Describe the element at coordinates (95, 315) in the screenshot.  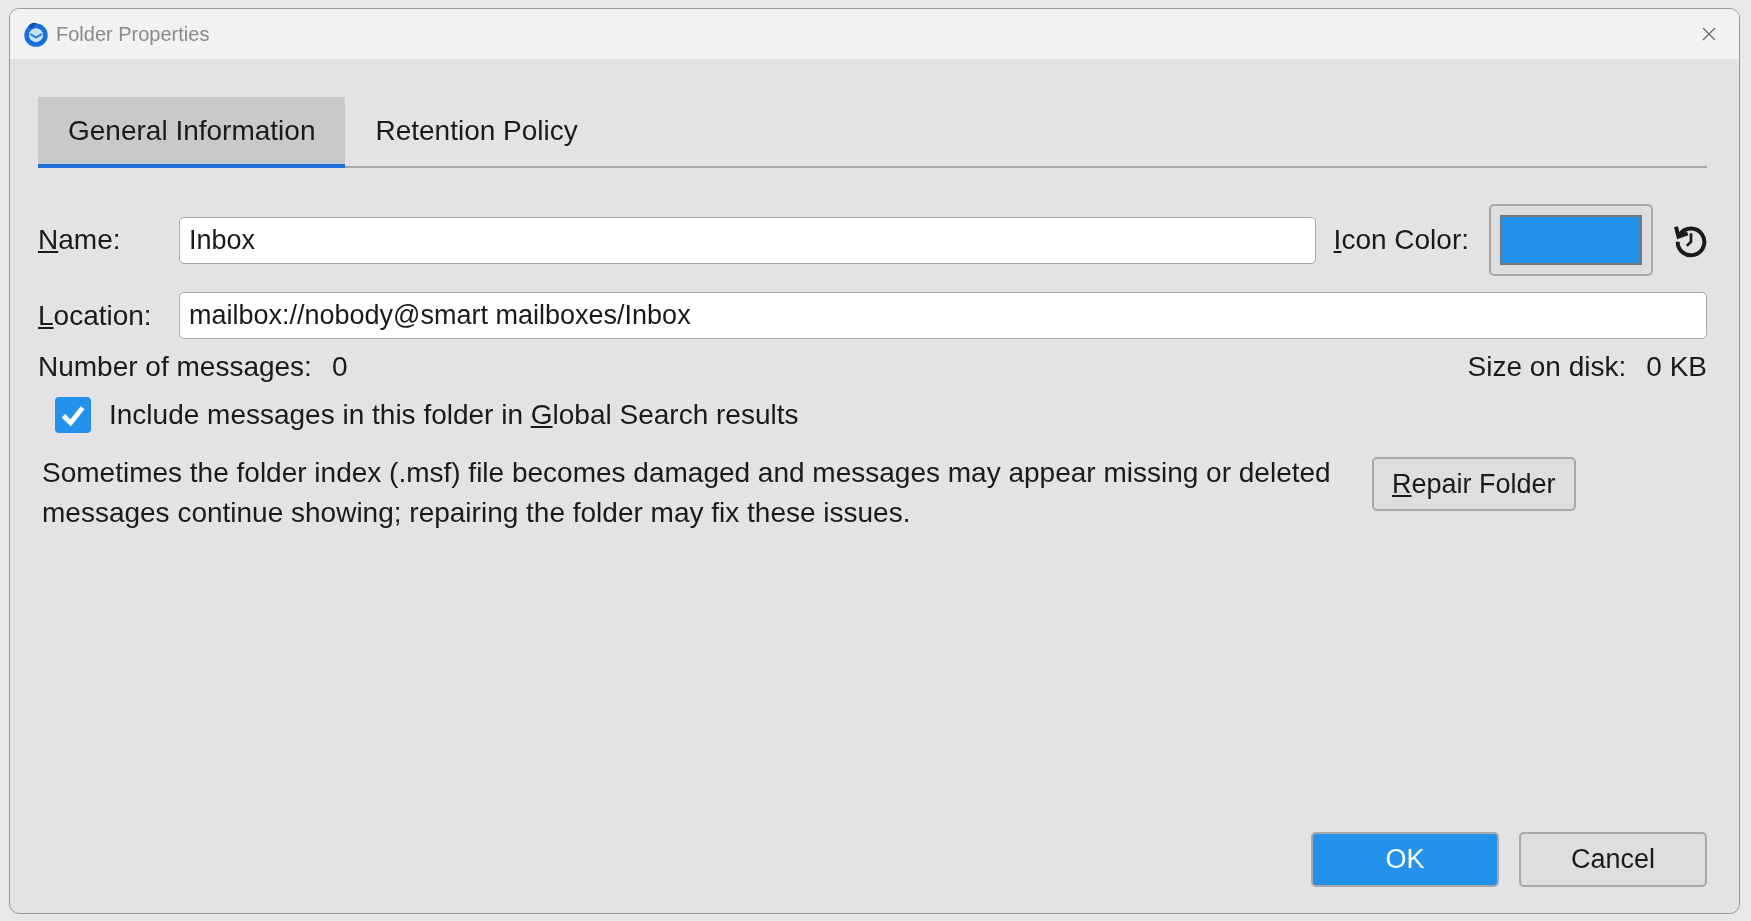
I see `location-label: Location:` at that location.